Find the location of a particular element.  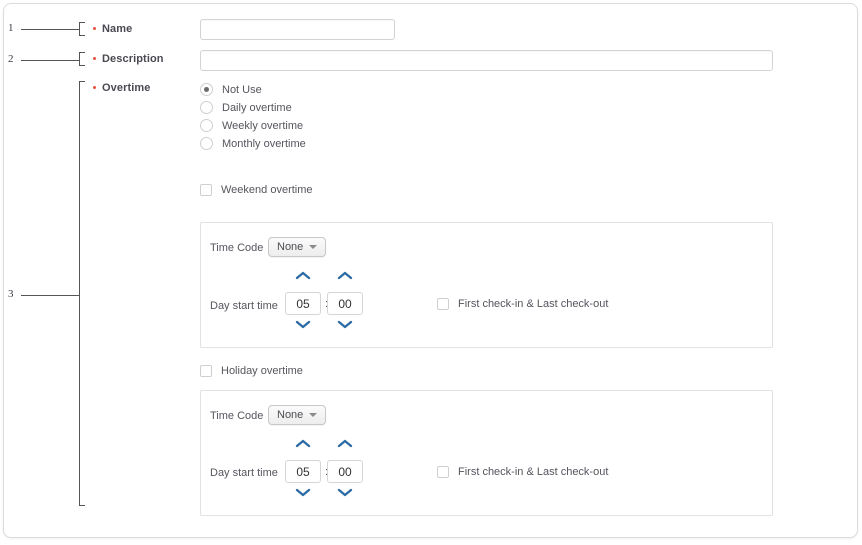

annotation-number-2: 2 is located at coordinates (11, 59).